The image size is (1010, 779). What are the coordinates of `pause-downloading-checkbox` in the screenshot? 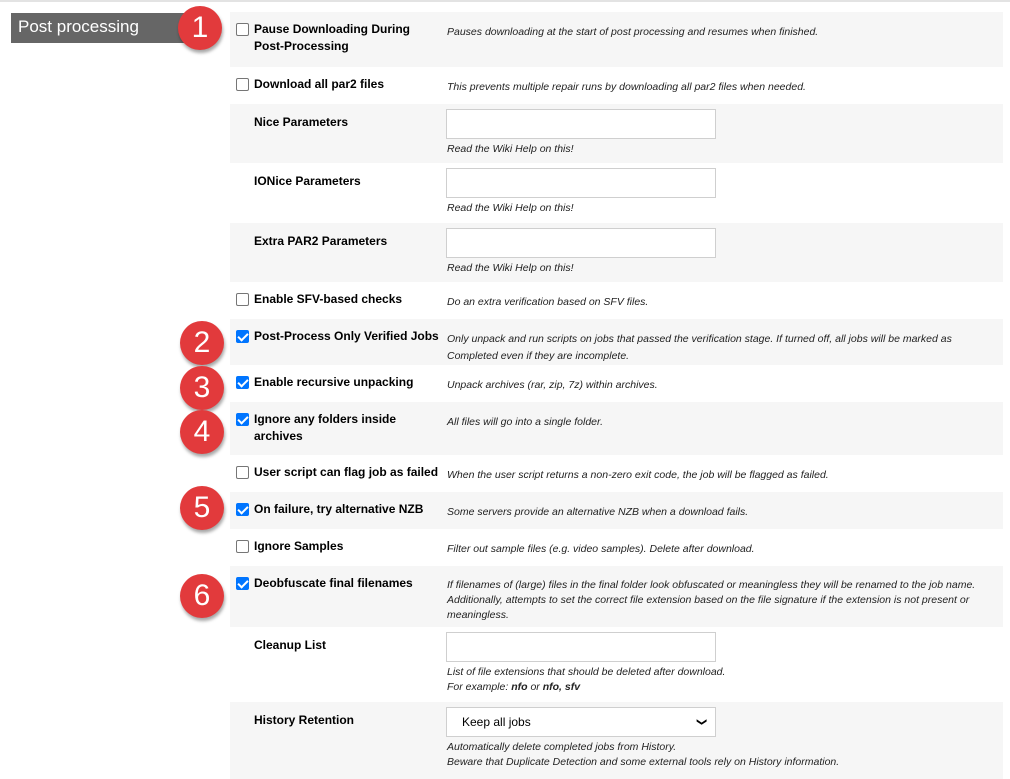 It's located at (242, 29).